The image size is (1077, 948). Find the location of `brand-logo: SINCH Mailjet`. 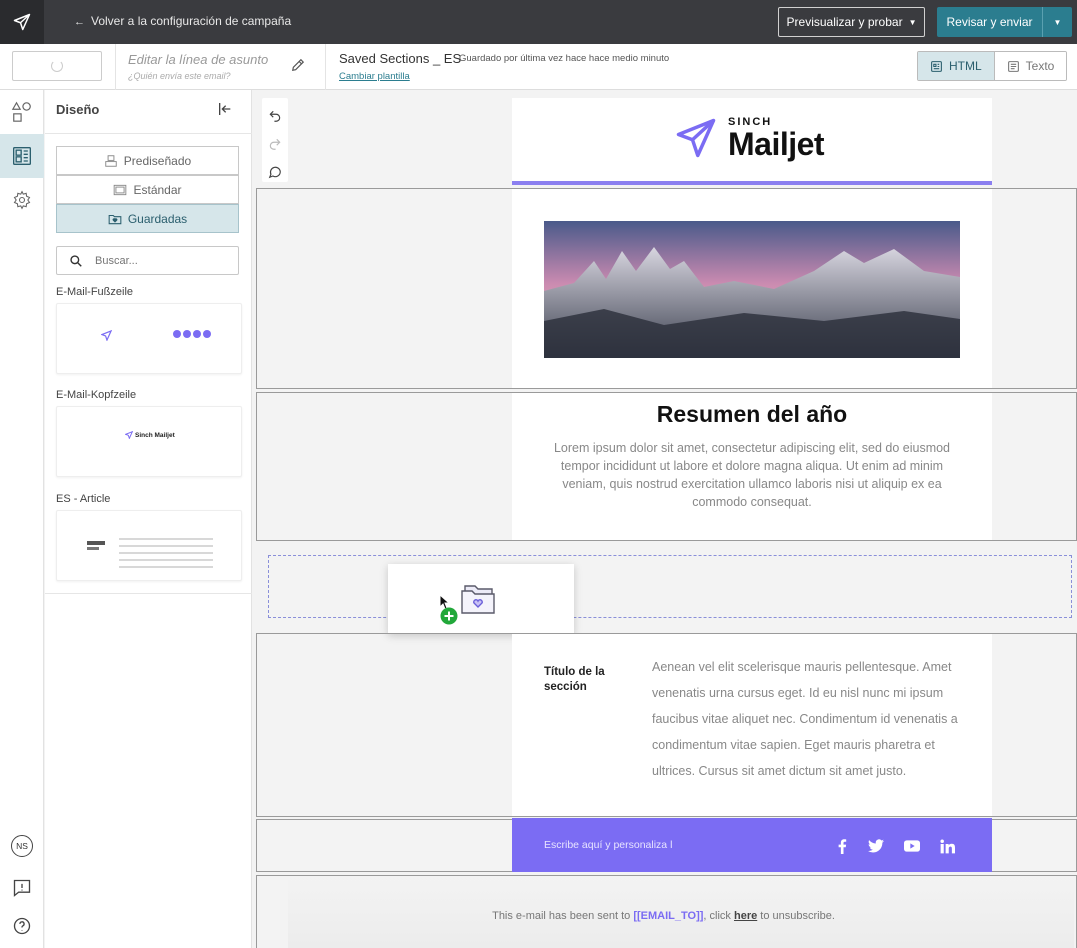

brand-logo: SINCH Mailjet is located at coordinates (749, 139).